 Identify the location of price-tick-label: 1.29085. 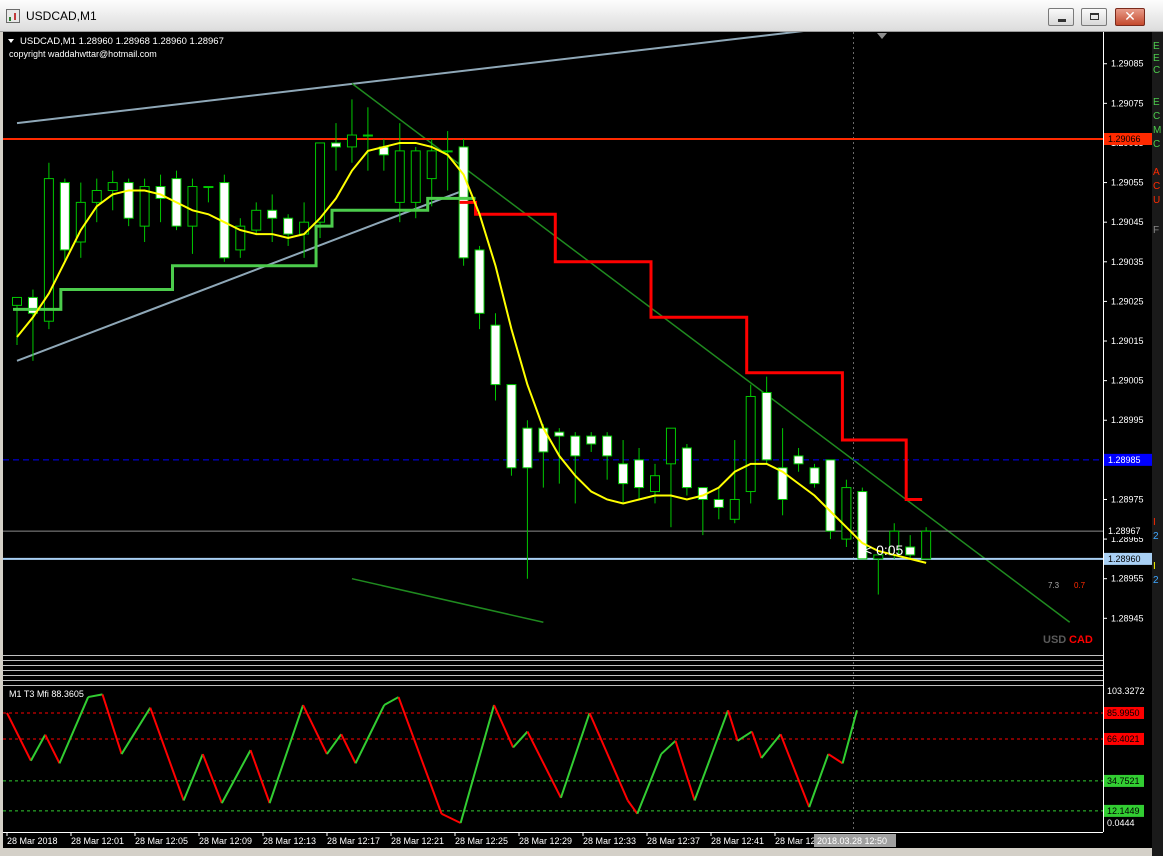
(1127, 64).